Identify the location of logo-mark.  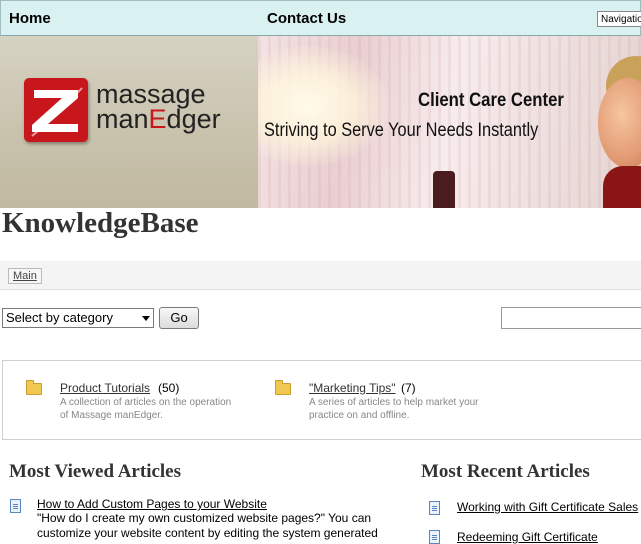
(56, 110).